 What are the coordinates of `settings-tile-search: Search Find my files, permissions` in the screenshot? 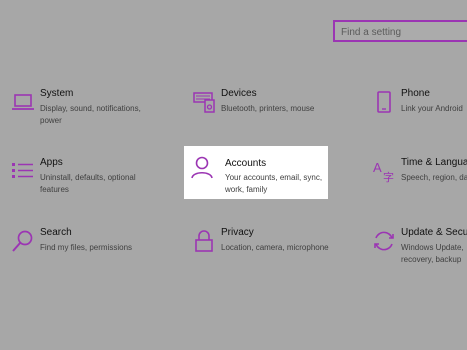 It's located at (88, 248).